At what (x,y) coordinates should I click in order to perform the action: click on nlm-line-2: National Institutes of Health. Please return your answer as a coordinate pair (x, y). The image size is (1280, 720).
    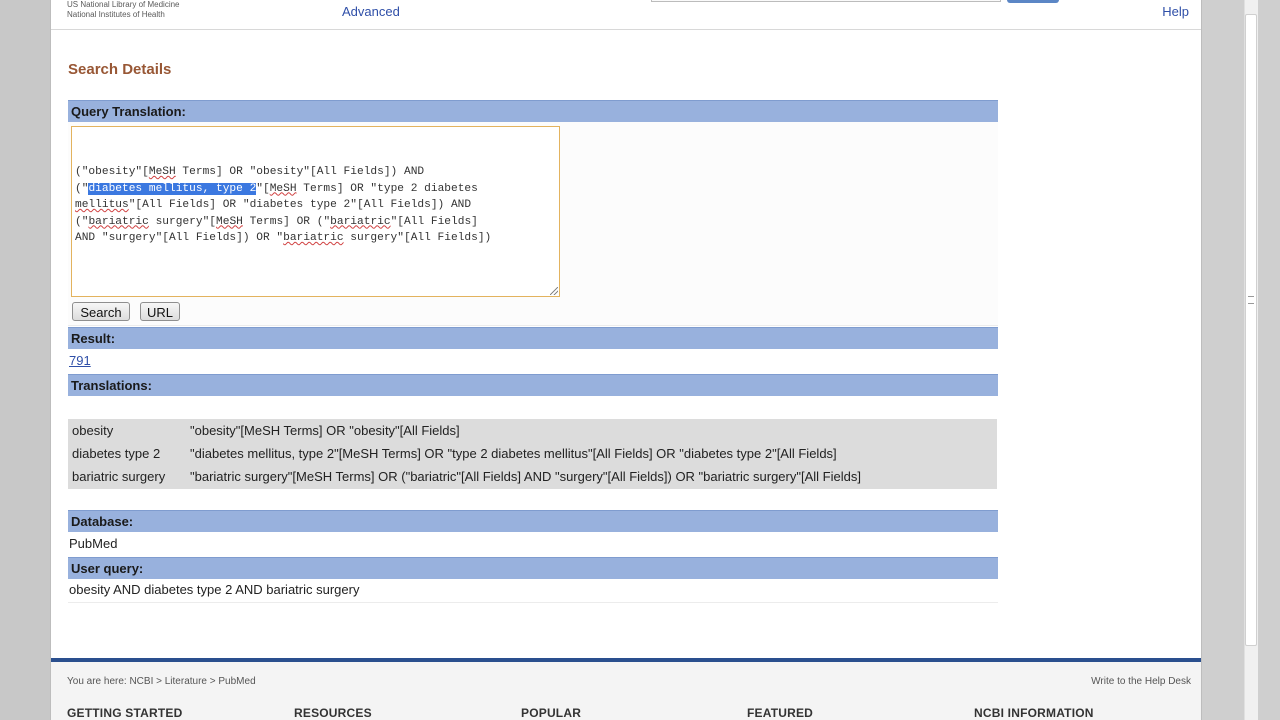
    Looking at the image, I should click on (116, 14).